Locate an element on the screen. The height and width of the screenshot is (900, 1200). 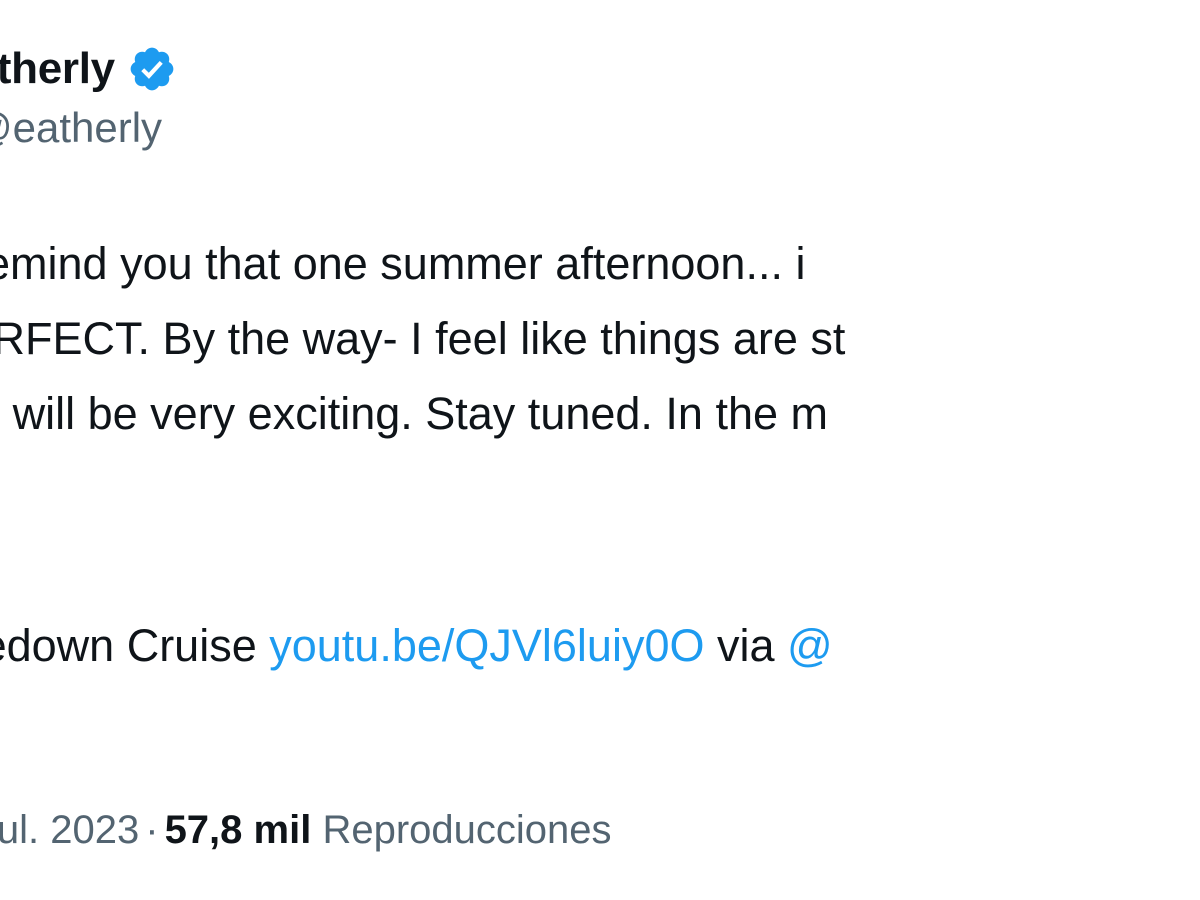
tweet-header: el Weatherly is located at coordinates (88, 69).